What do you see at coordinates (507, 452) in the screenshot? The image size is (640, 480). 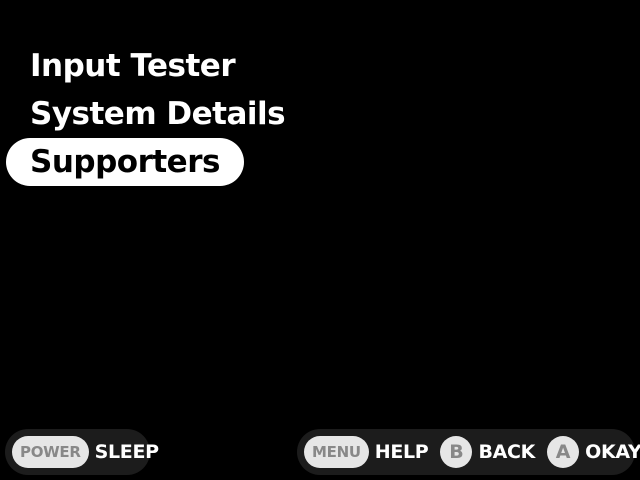 I see `back-label: BACK` at bounding box center [507, 452].